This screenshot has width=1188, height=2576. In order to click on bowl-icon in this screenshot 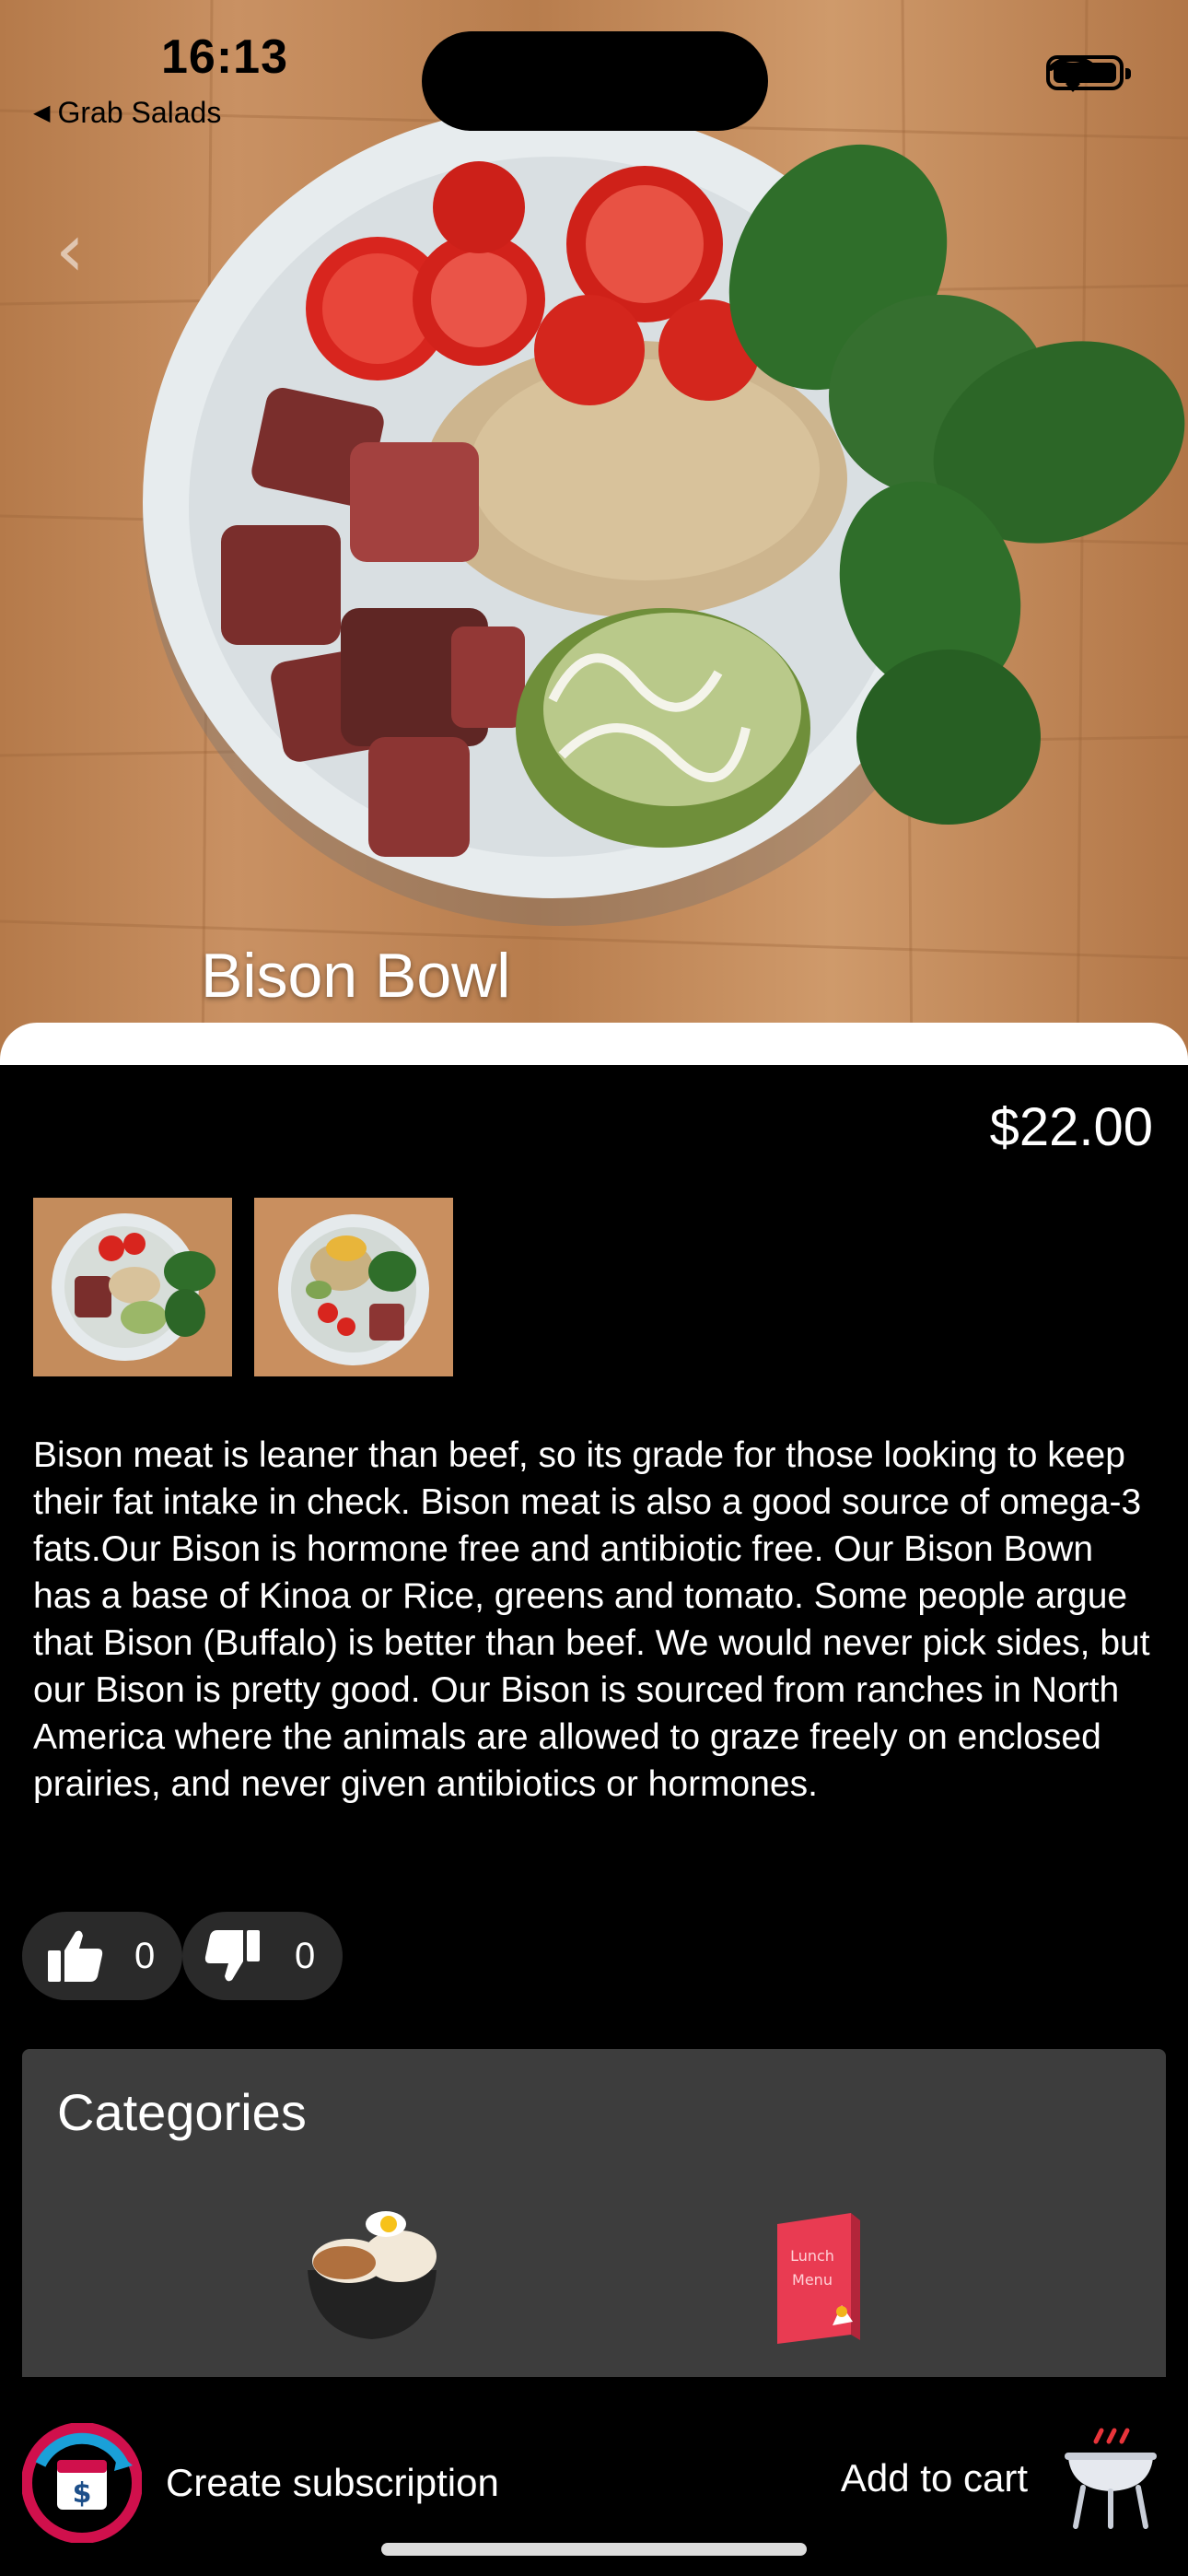, I will do `click(372, 2275)`.